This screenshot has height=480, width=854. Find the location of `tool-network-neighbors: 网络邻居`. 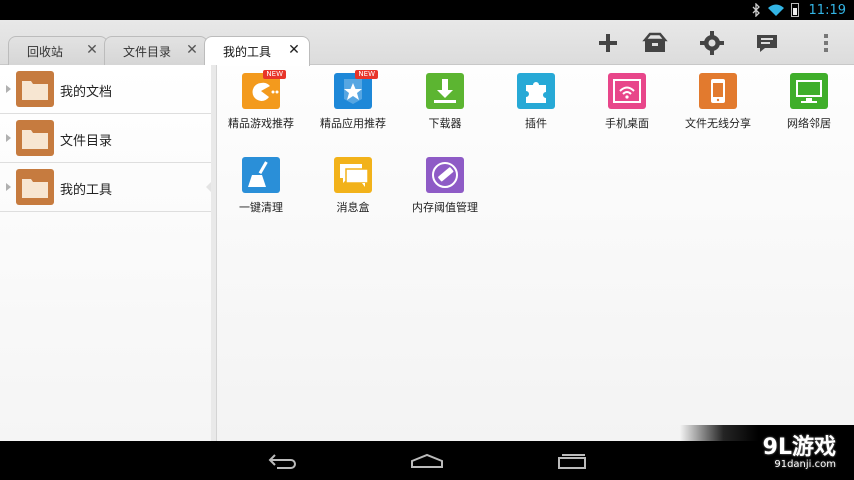

tool-network-neighbors: 网络邻居 is located at coordinates (809, 102).